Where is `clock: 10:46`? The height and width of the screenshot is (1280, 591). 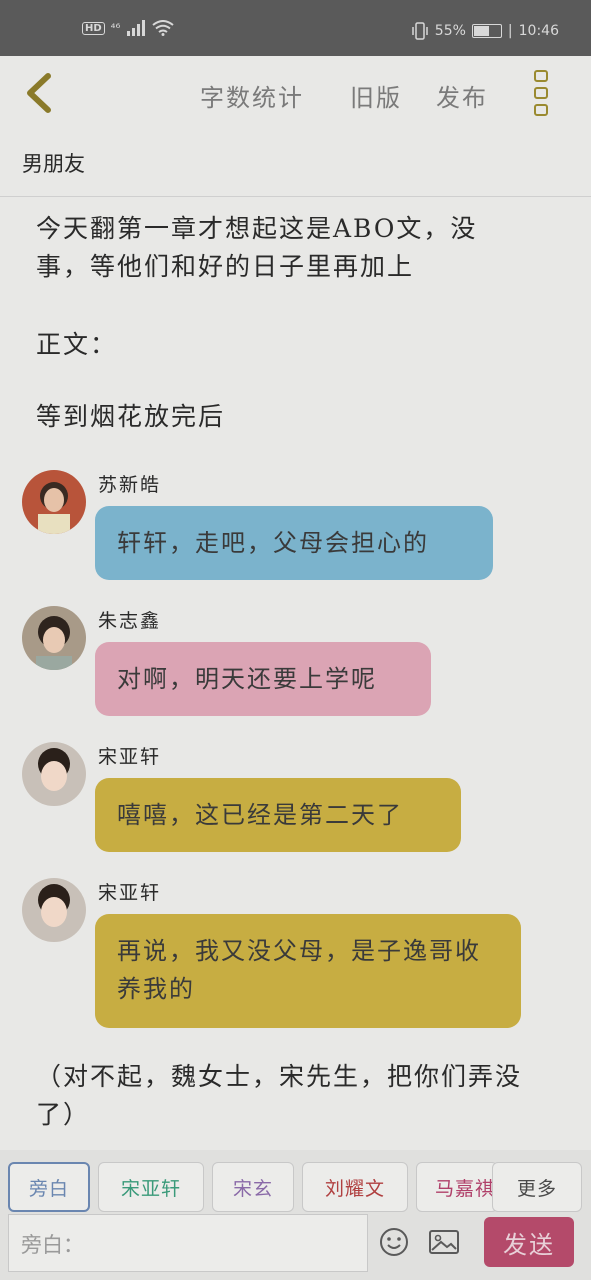
clock: 10:46 is located at coordinates (538, 31).